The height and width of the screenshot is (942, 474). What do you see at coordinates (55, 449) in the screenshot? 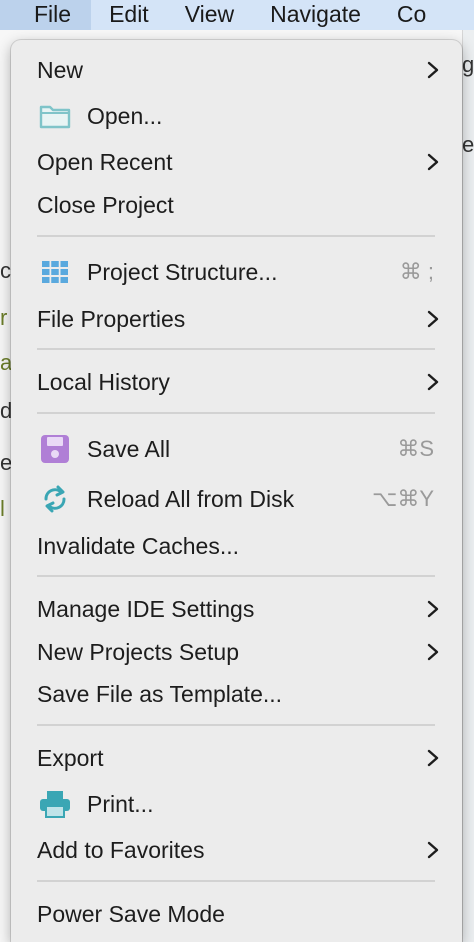
I see `save-icon` at bounding box center [55, 449].